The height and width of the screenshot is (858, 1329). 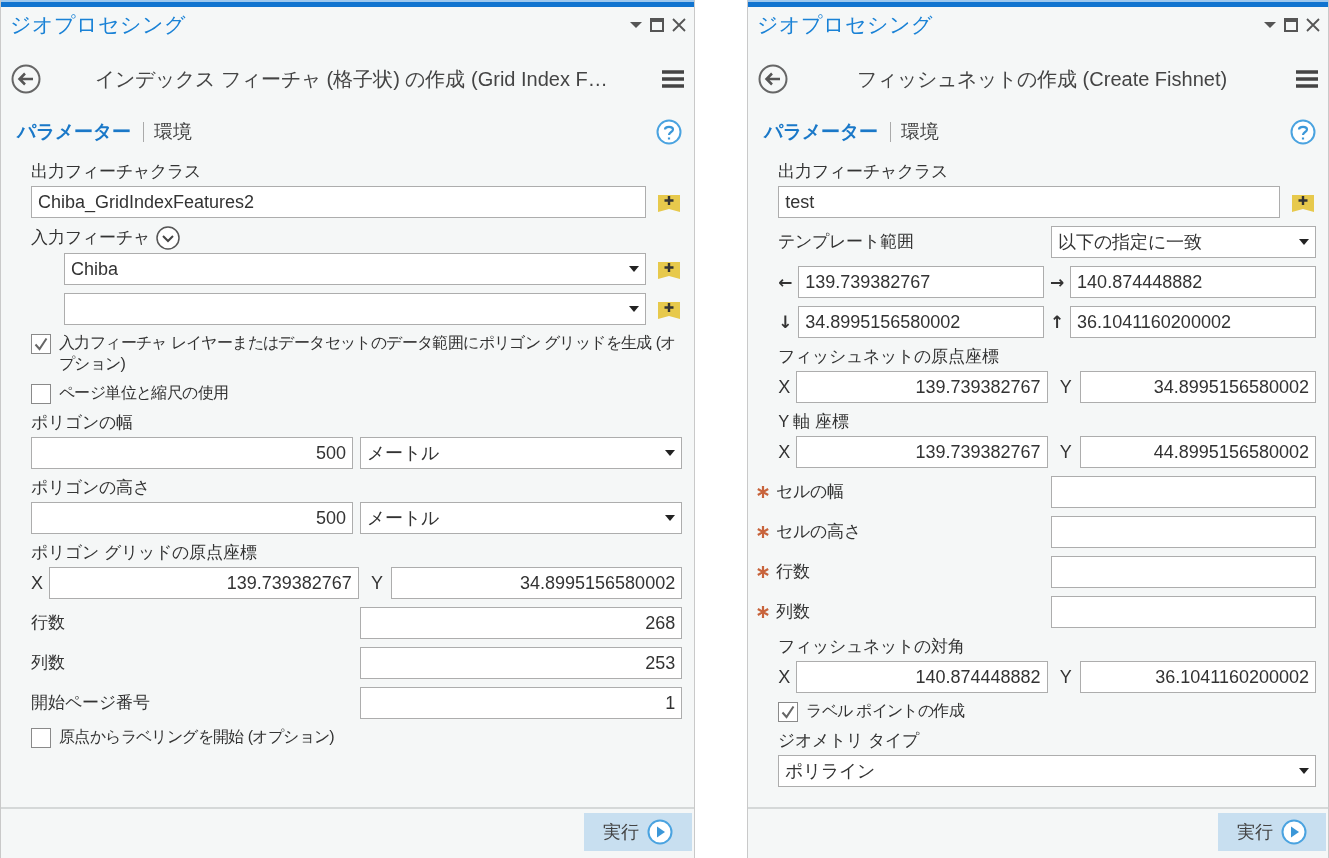 What do you see at coordinates (1197, 452) in the screenshot?
I see `input-field: 44.8995156580002` at bounding box center [1197, 452].